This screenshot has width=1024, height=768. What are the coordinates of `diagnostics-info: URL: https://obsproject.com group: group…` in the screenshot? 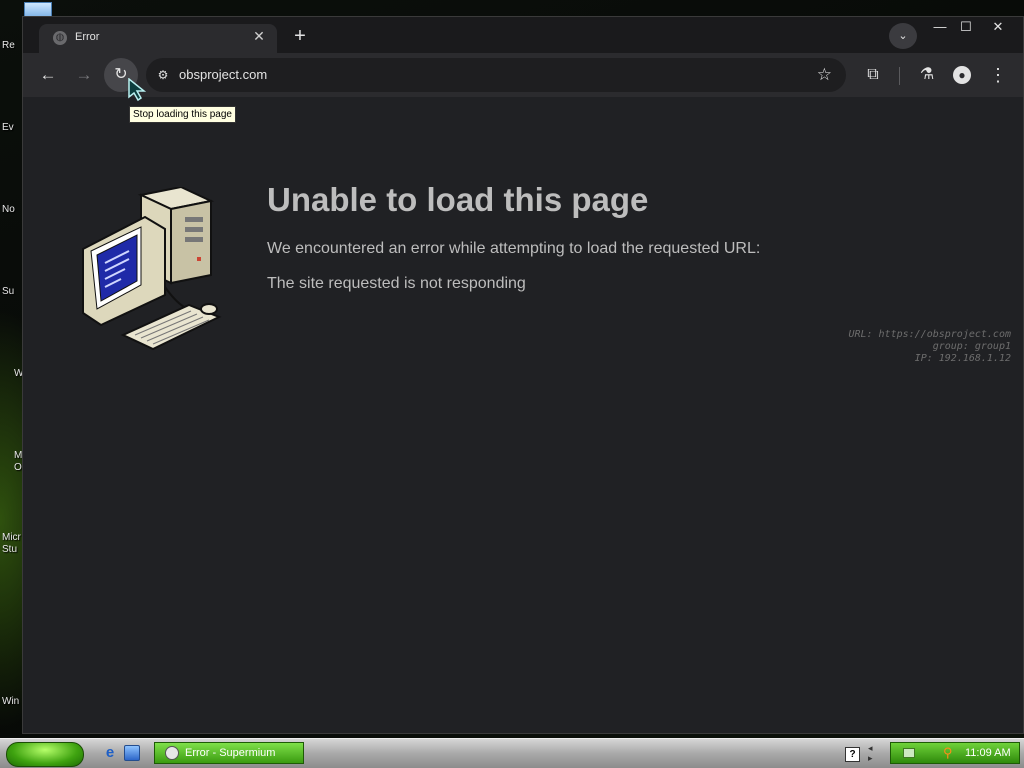 It's located at (929, 347).